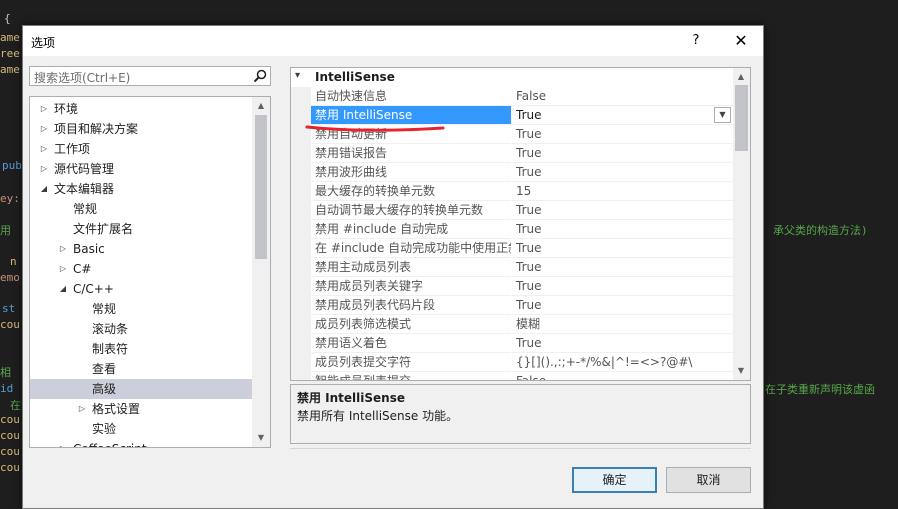  What do you see at coordinates (142, 109) in the screenshot?
I see `tree-item: ▷ 环境` at bounding box center [142, 109].